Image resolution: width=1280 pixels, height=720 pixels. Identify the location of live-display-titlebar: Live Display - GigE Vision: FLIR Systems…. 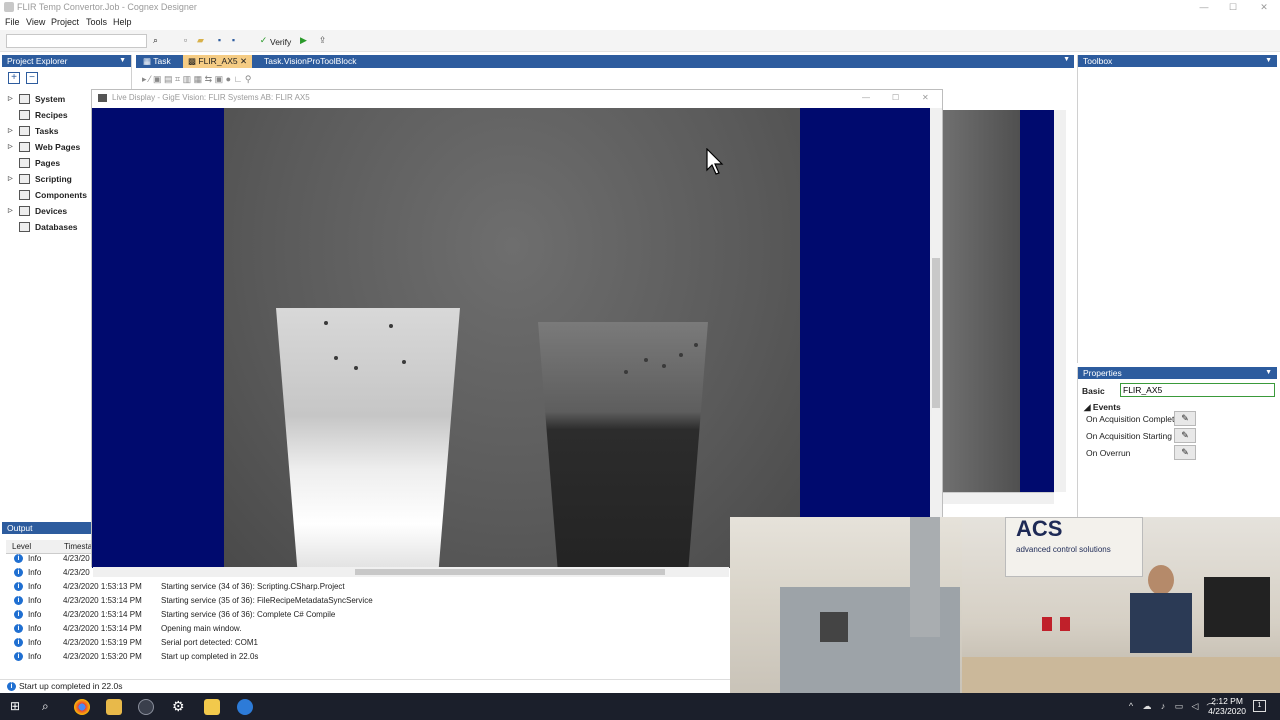
(517, 99).